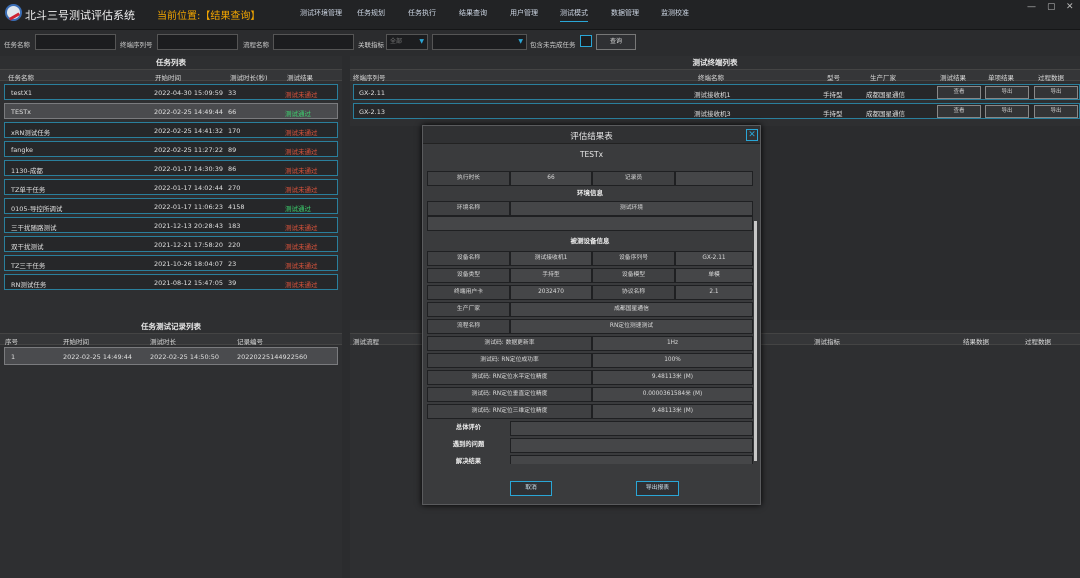 The height and width of the screenshot is (578, 1080). Describe the element at coordinates (524, 14) in the screenshot. I see `nav-user-management: 用户管理` at that location.